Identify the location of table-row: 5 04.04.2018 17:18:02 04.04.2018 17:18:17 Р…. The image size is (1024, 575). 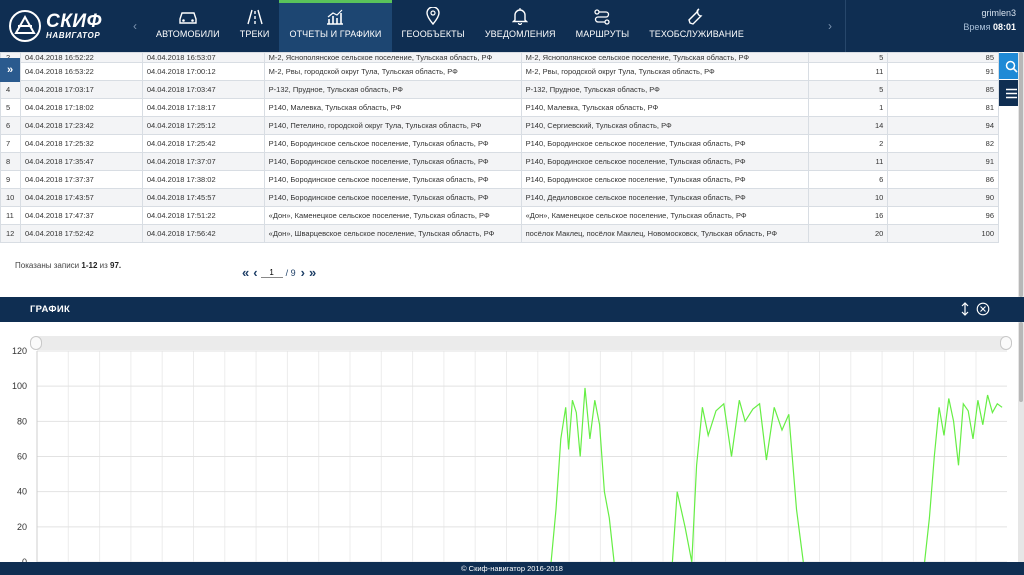
(499, 107).